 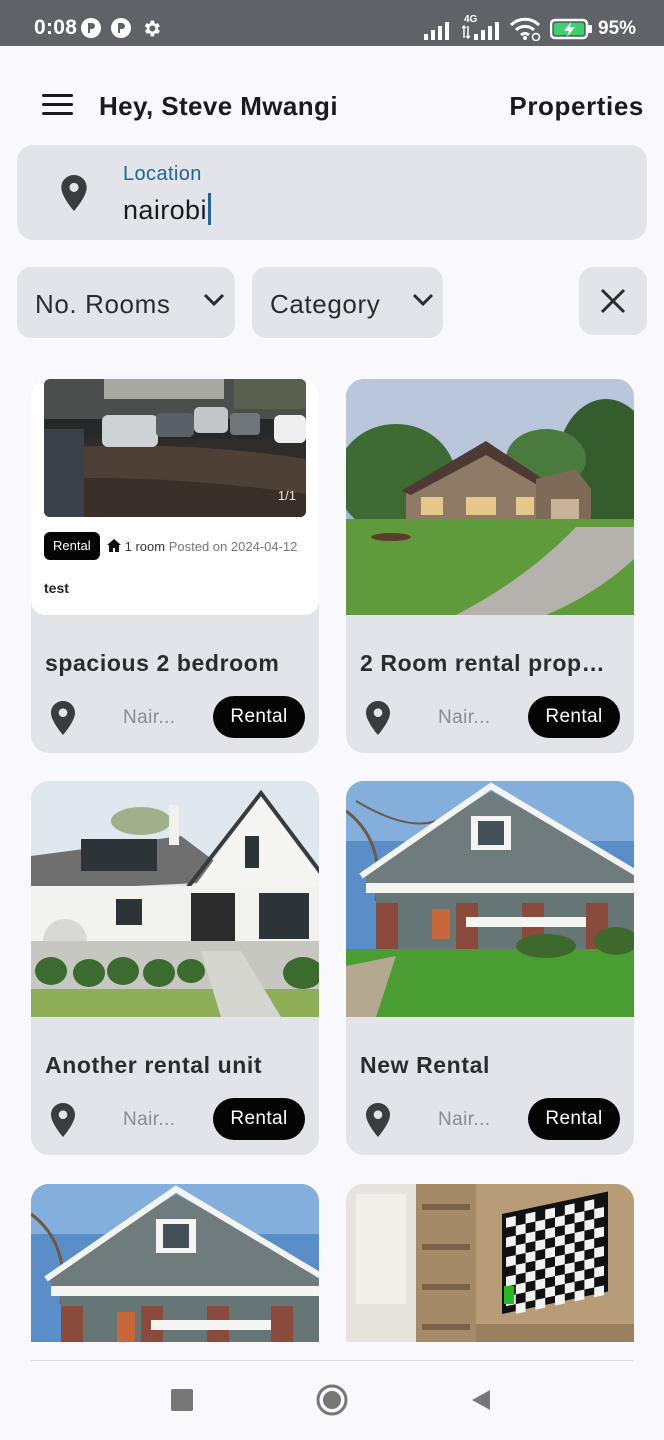 I want to click on listing-card: New Rental Nair... Rental, so click(x=490, y=968).